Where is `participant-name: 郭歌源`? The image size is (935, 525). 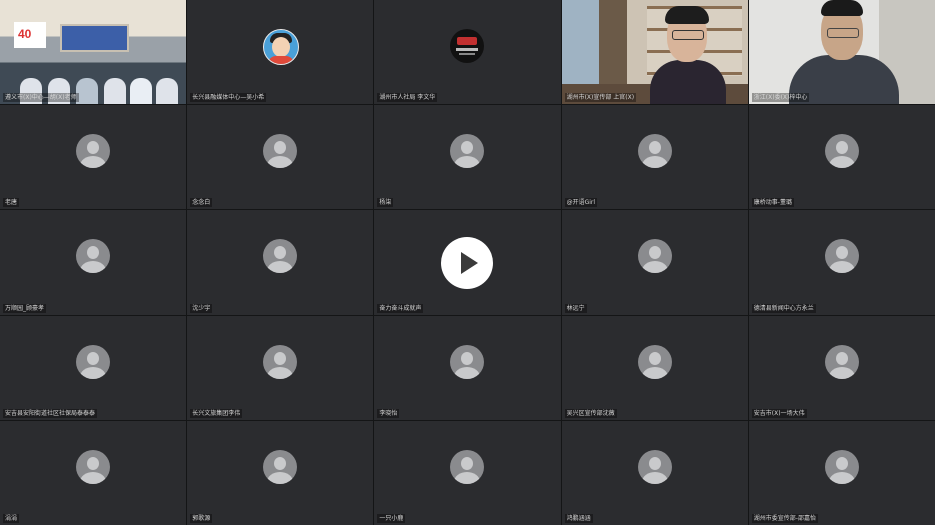 participant-name: 郭歌源 is located at coordinates (201, 518).